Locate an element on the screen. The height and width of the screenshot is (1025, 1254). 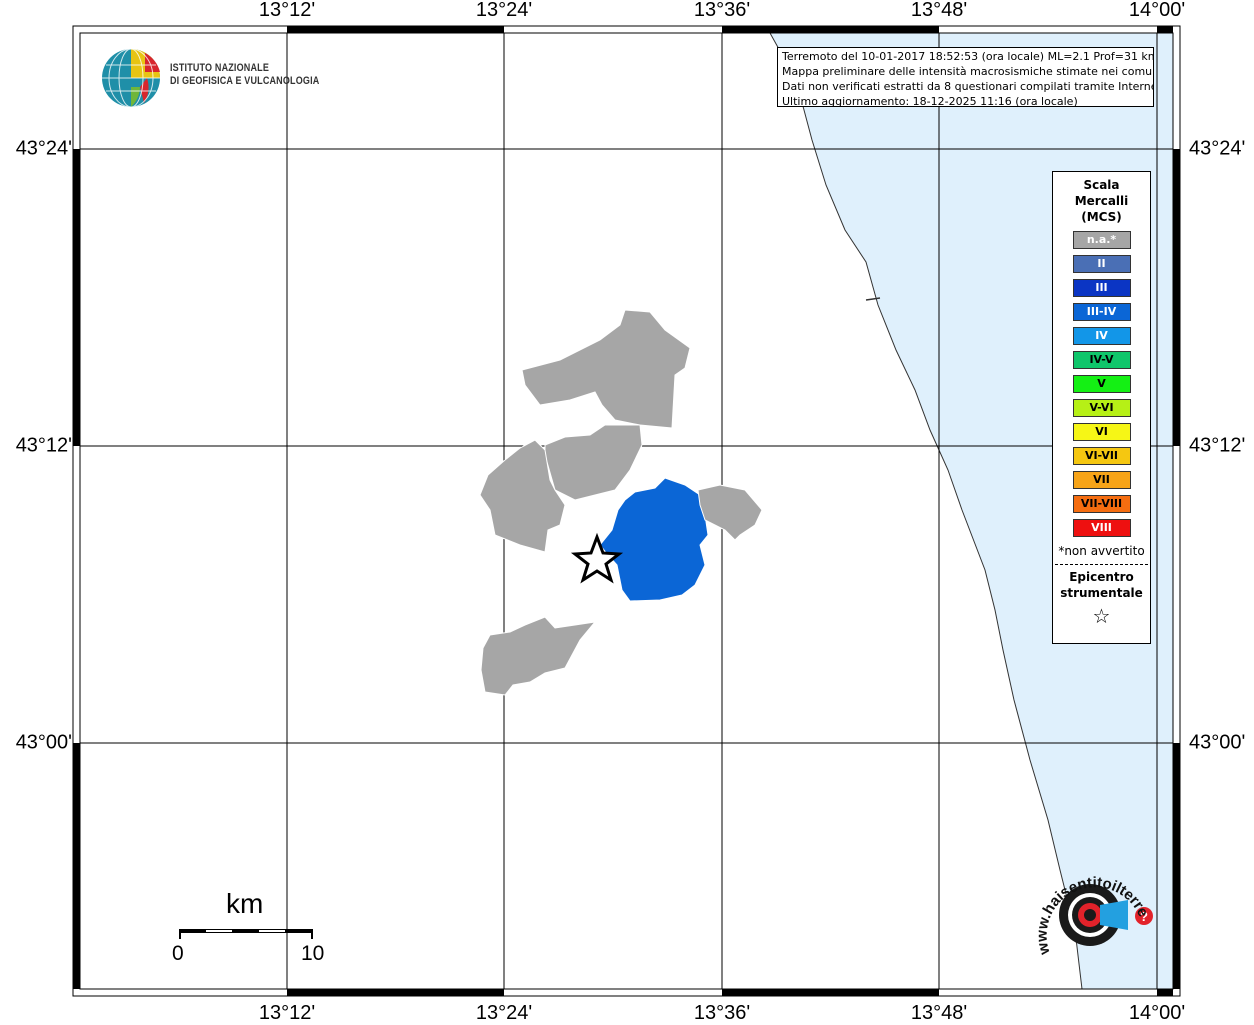
lon-tick-top: 13°24' is located at coordinates (504, 10).